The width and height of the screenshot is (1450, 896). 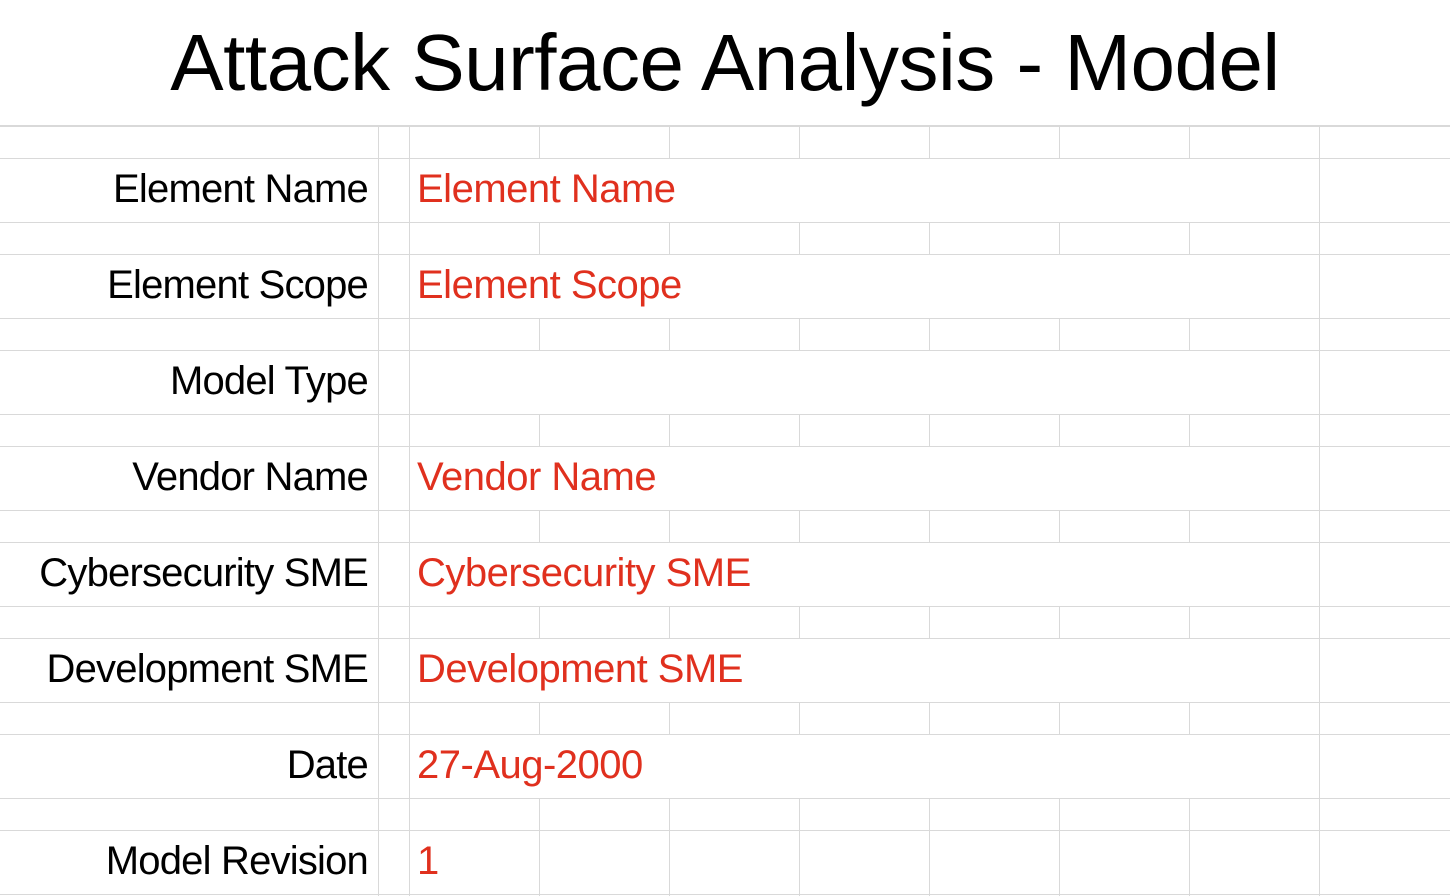 What do you see at coordinates (184, 189) in the screenshot?
I see `field-label-element-name: Element Name` at bounding box center [184, 189].